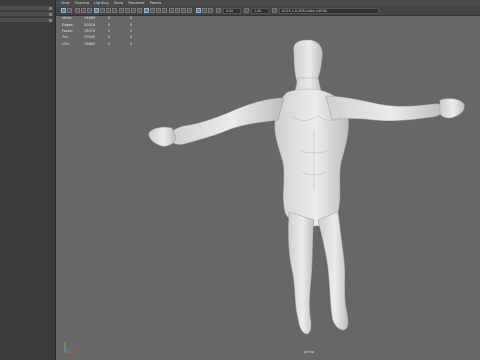 Image resolution: width=480 pixels, height=360 pixels. Describe the element at coordinates (90, 24) in the screenshot. I see `hud-total: 30018` at that location.